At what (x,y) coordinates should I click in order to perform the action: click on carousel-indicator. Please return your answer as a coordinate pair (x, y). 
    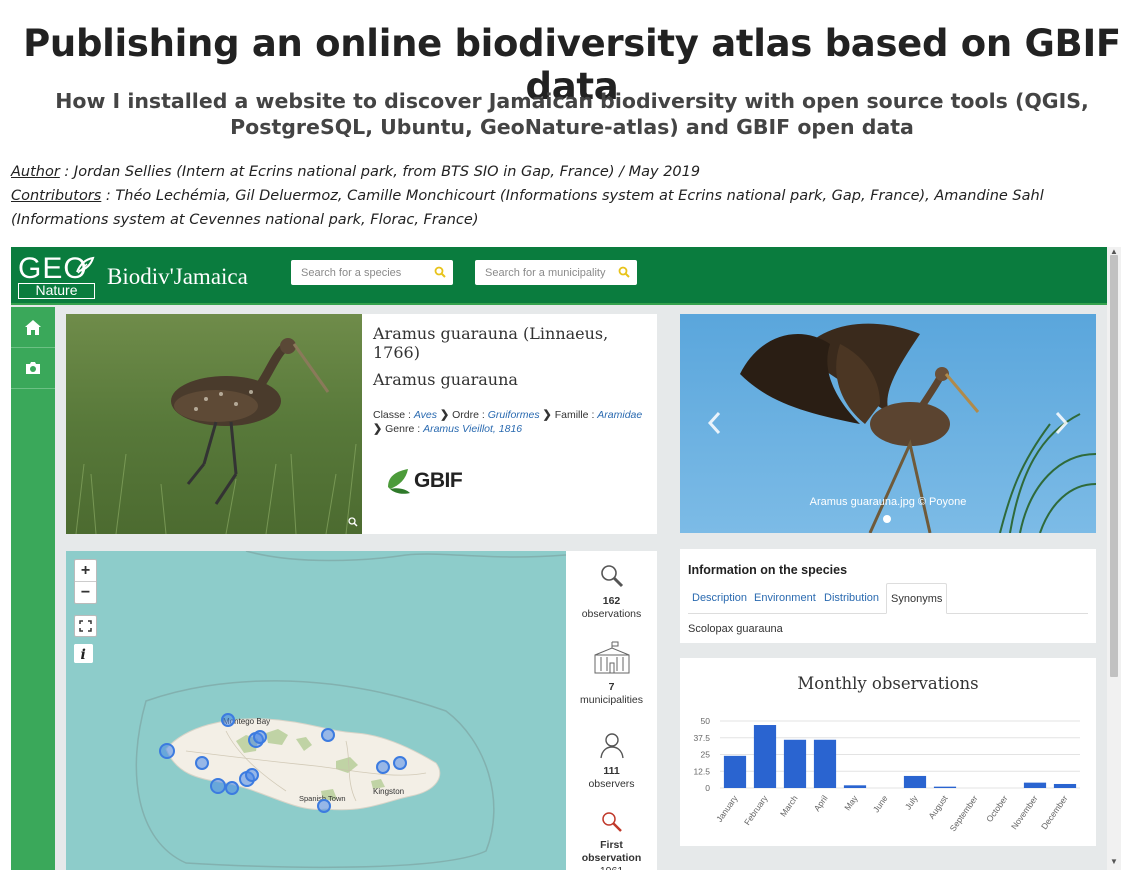
    Looking at the image, I should click on (887, 519).